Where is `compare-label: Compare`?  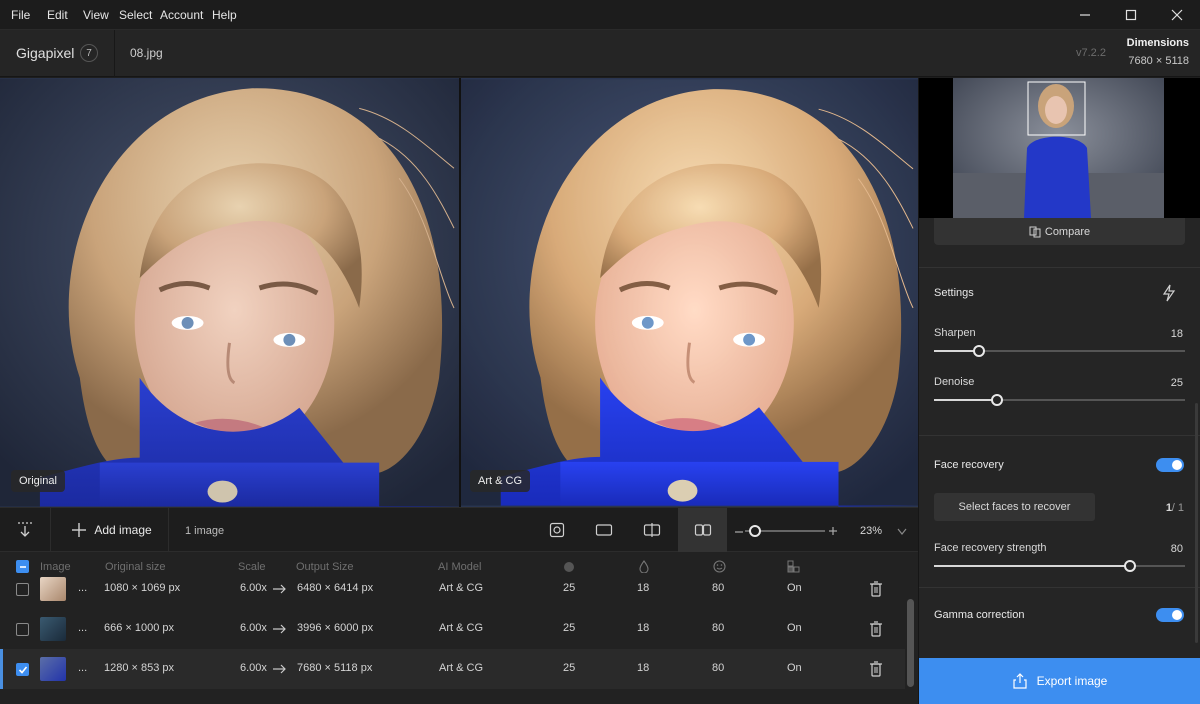 compare-label: Compare is located at coordinates (1067, 231).